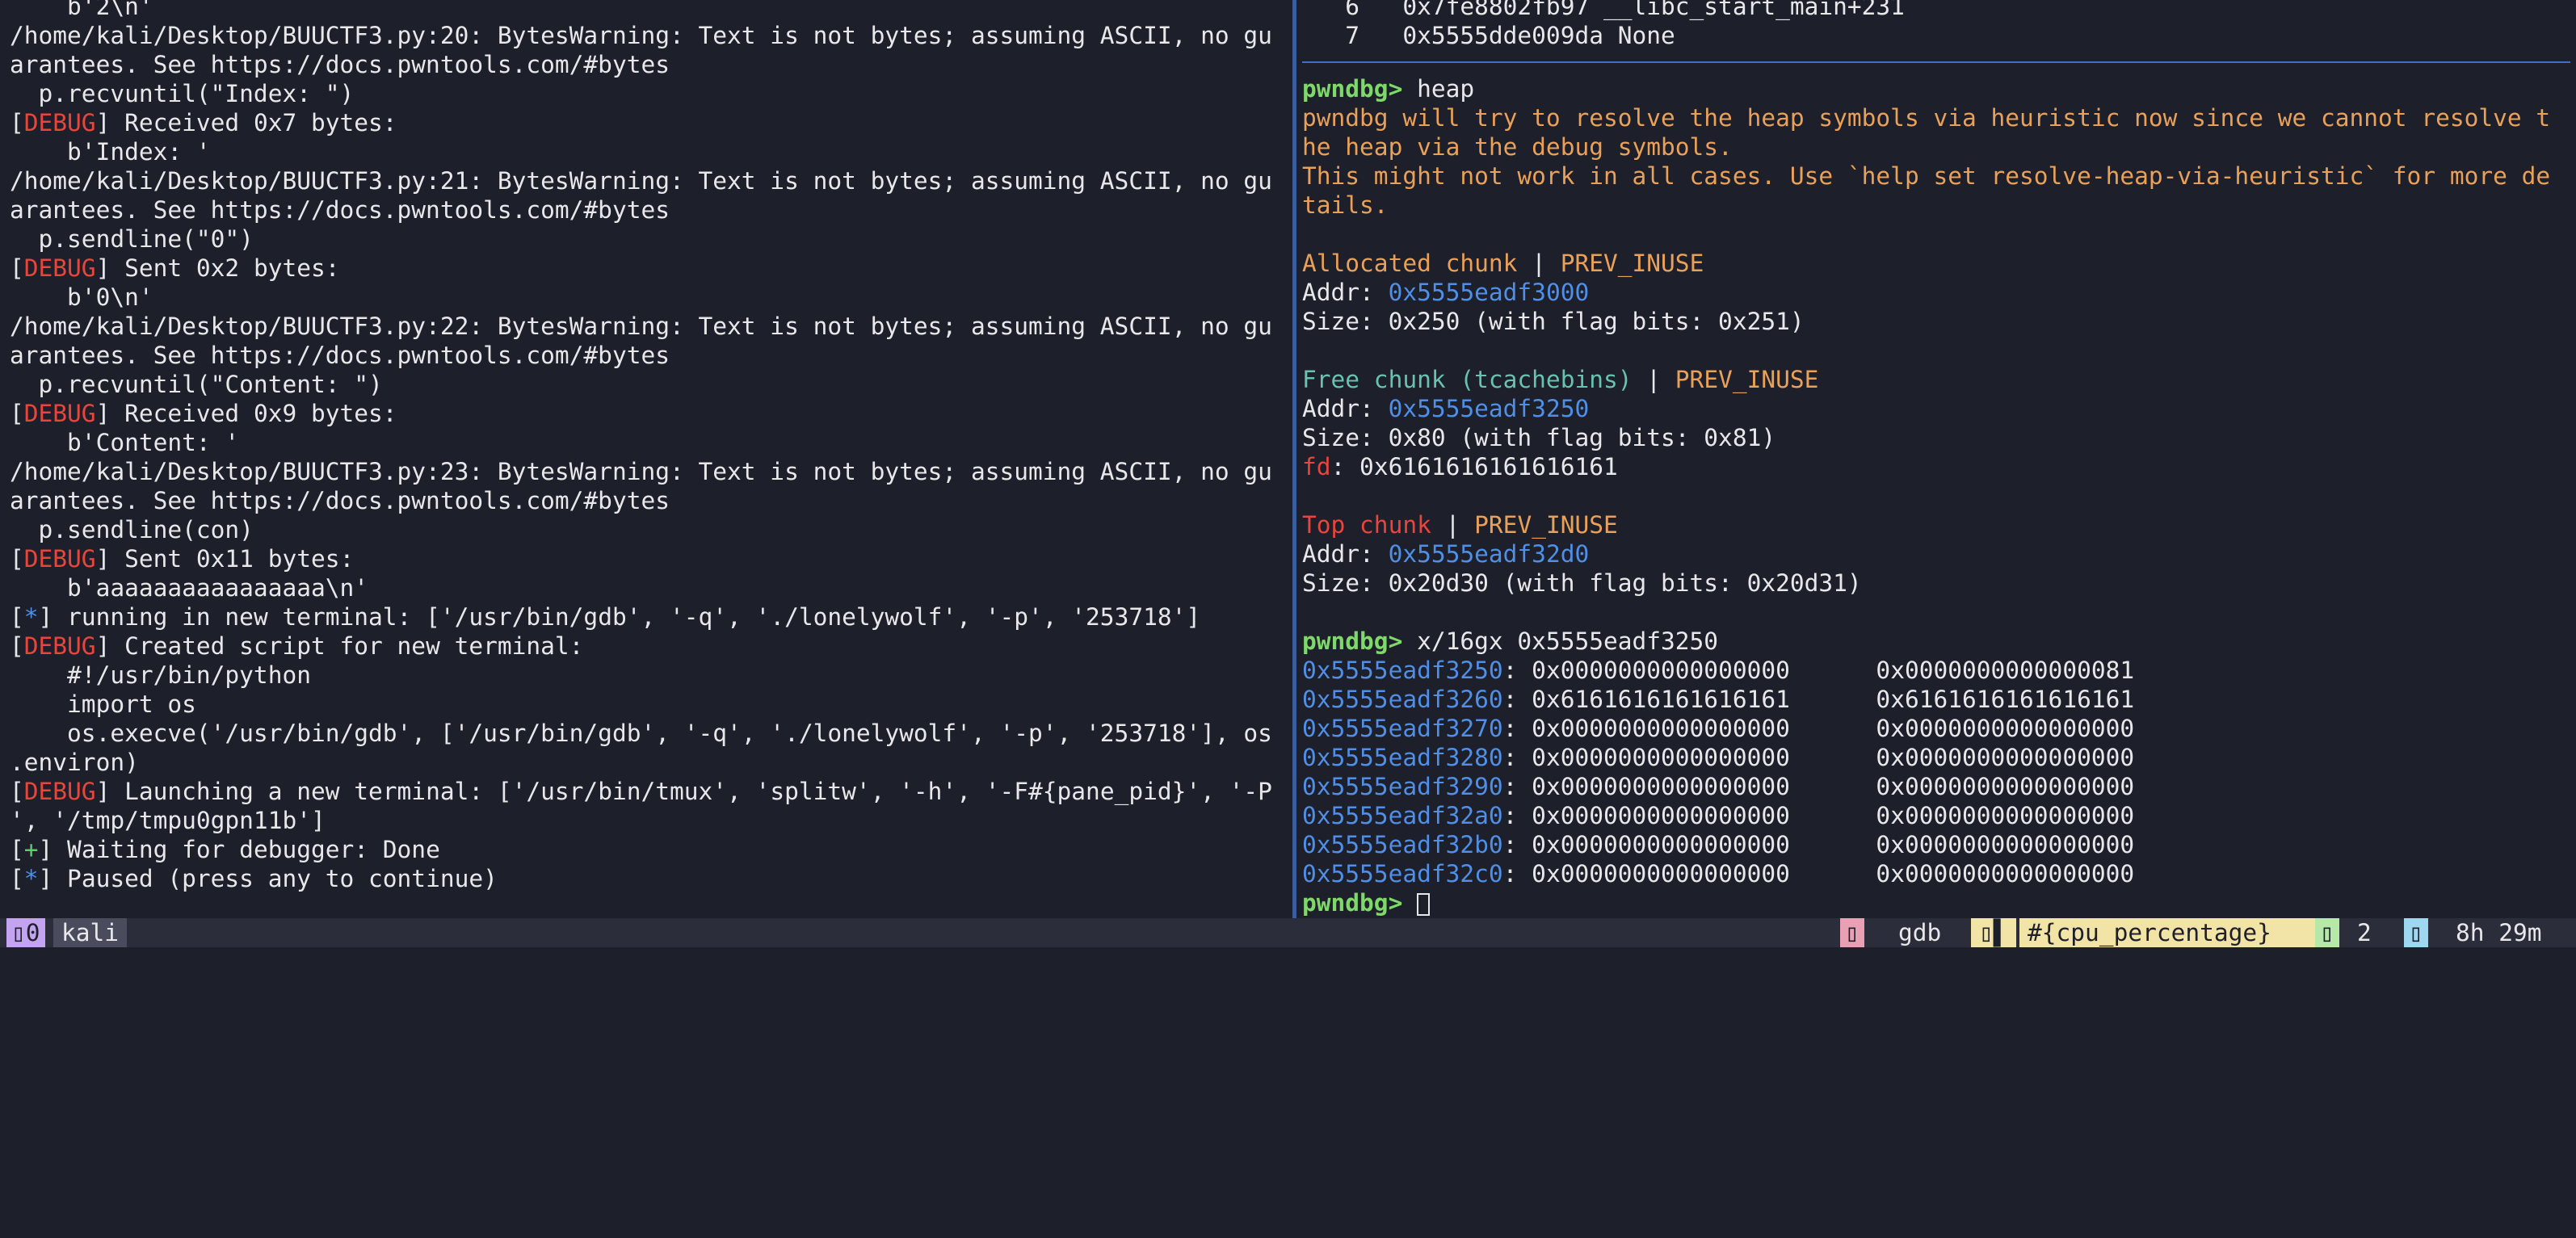 This screenshot has width=2576, height=1238. Describe the element at coordinates (1402, 815) in the screenshot. I see `line-text: 0x5555eadf32a0` at that location.